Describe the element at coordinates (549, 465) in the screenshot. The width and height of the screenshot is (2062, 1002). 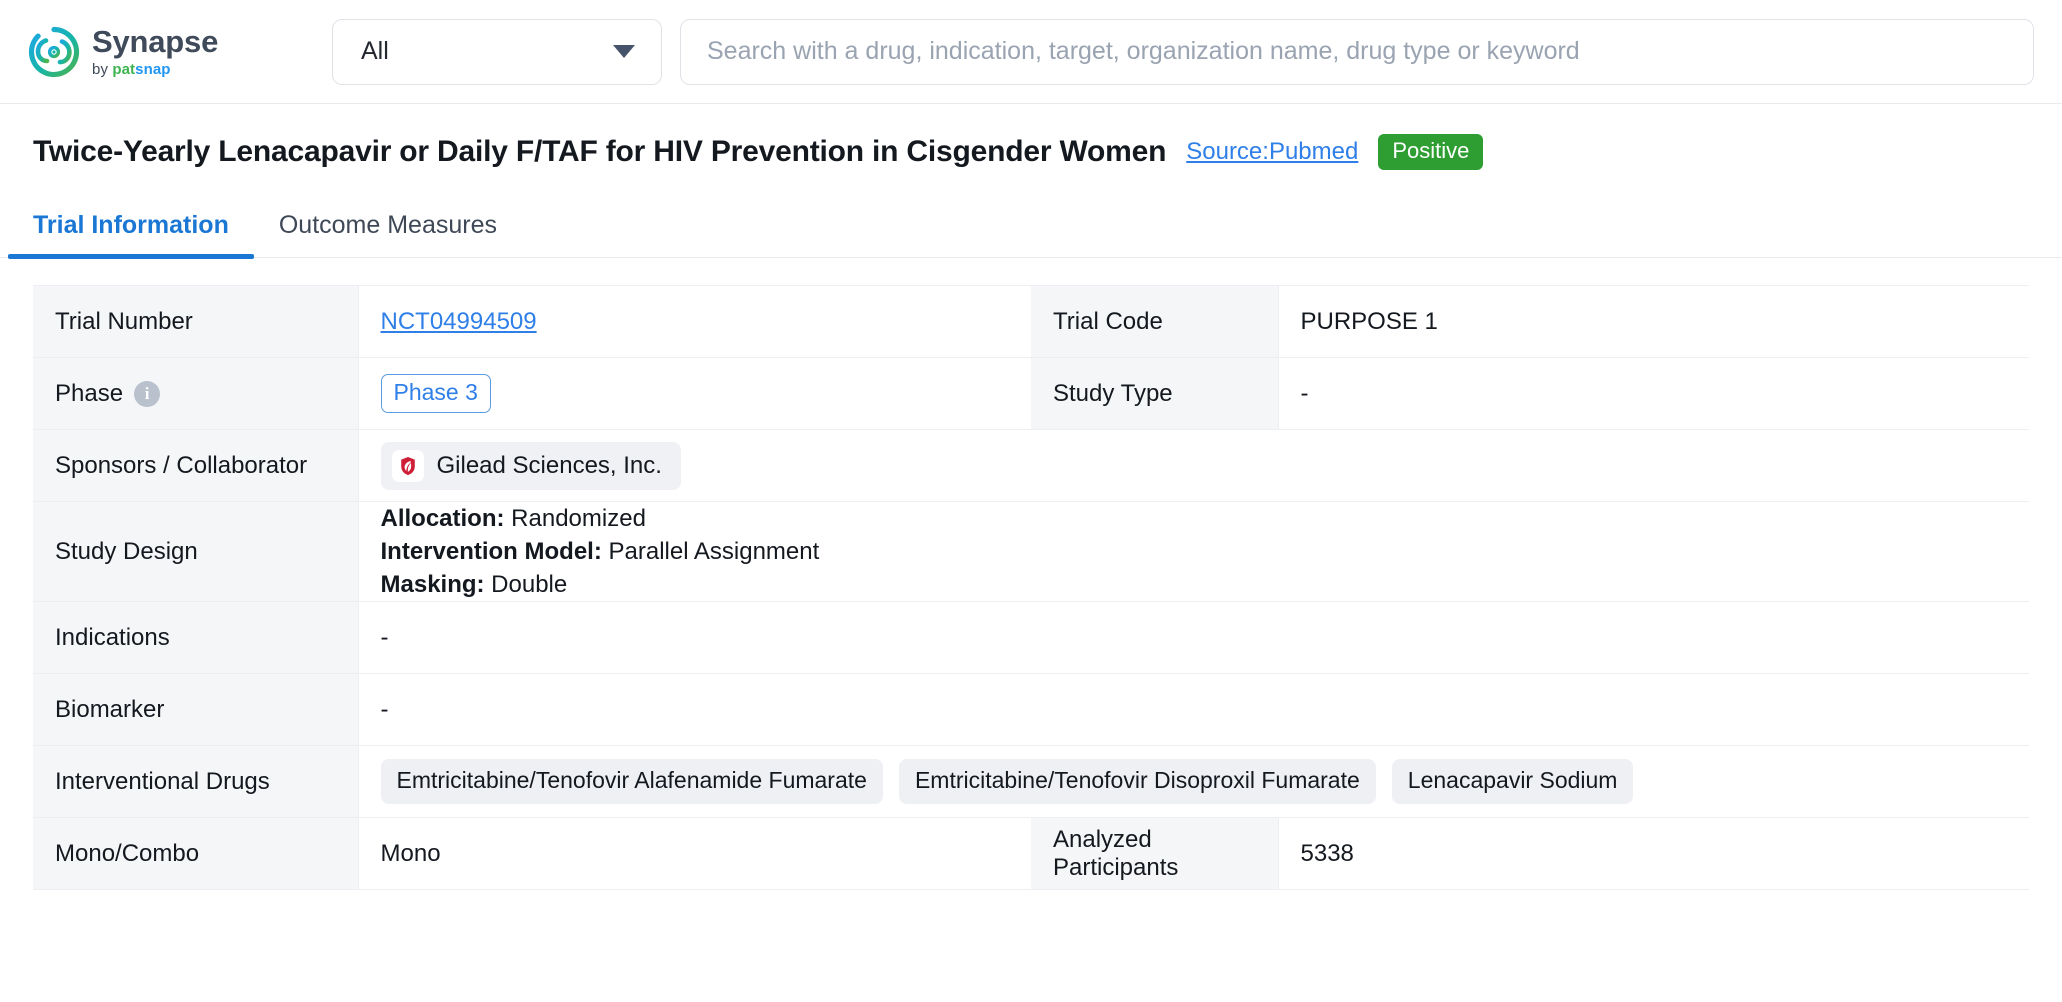
I see `sponsor-name: Gilead Sciences, Inc.` at that location.